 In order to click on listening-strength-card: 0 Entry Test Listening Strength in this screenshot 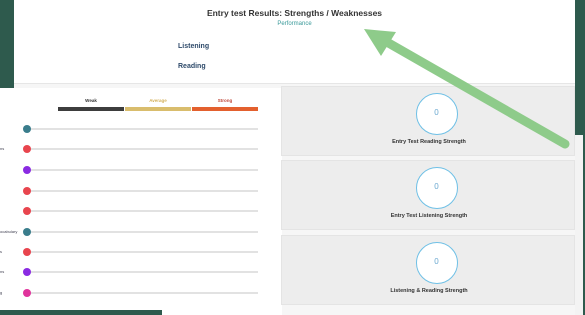, I will do `click(428, 195)`.